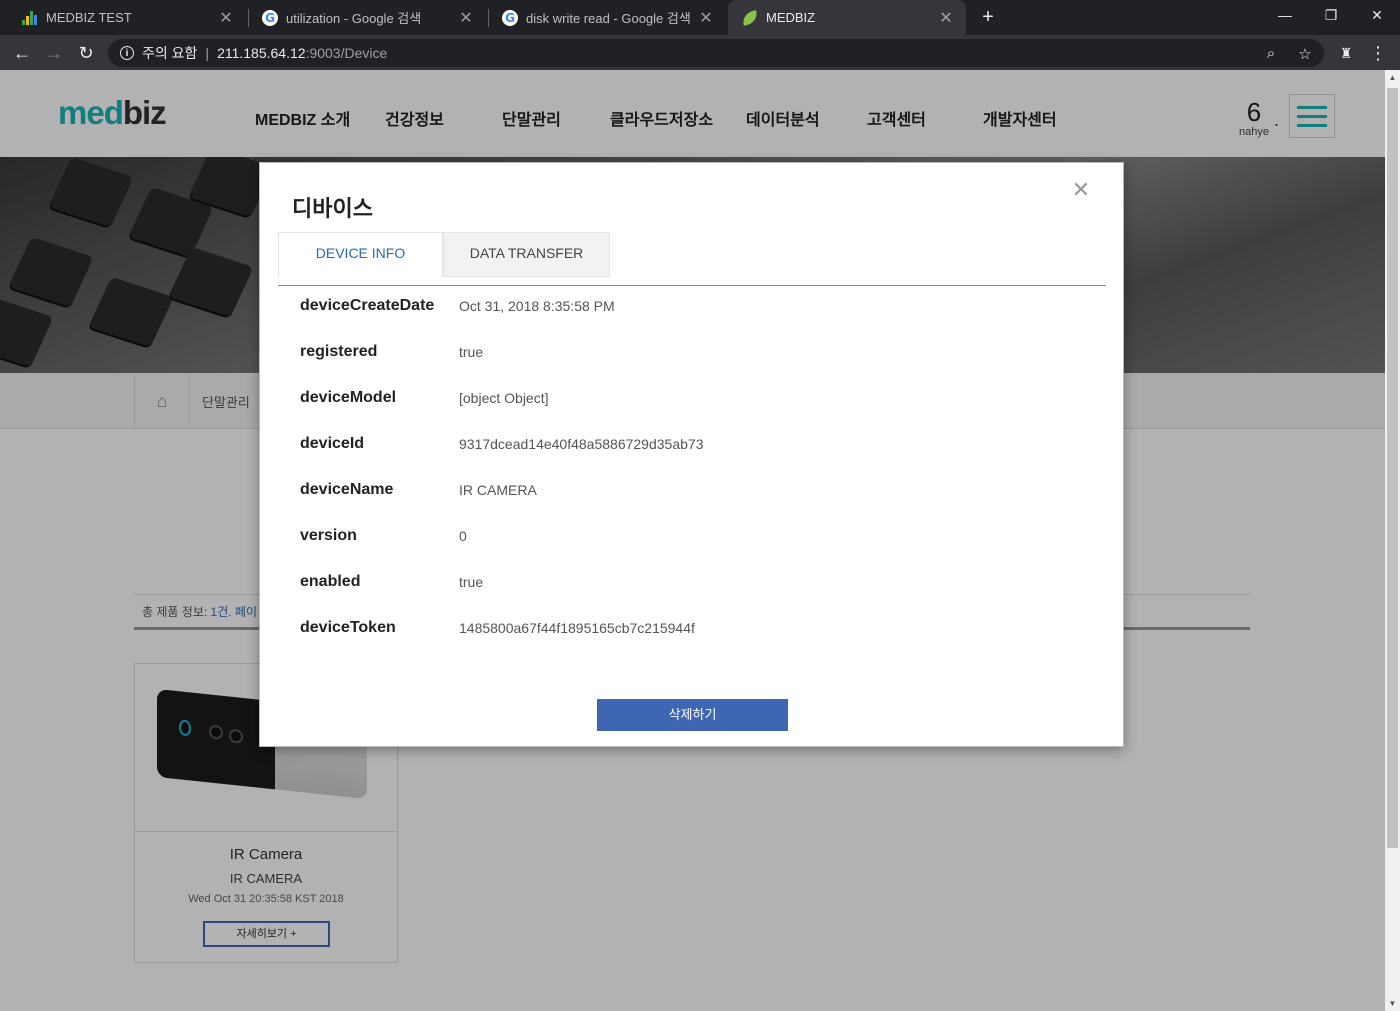 The image size is (1400, 1011). Describe the element at coordinates (581, 444) in the screenshot. I see `field-value: 9317dcead14e40f48a5886729d35ab73` at that location.